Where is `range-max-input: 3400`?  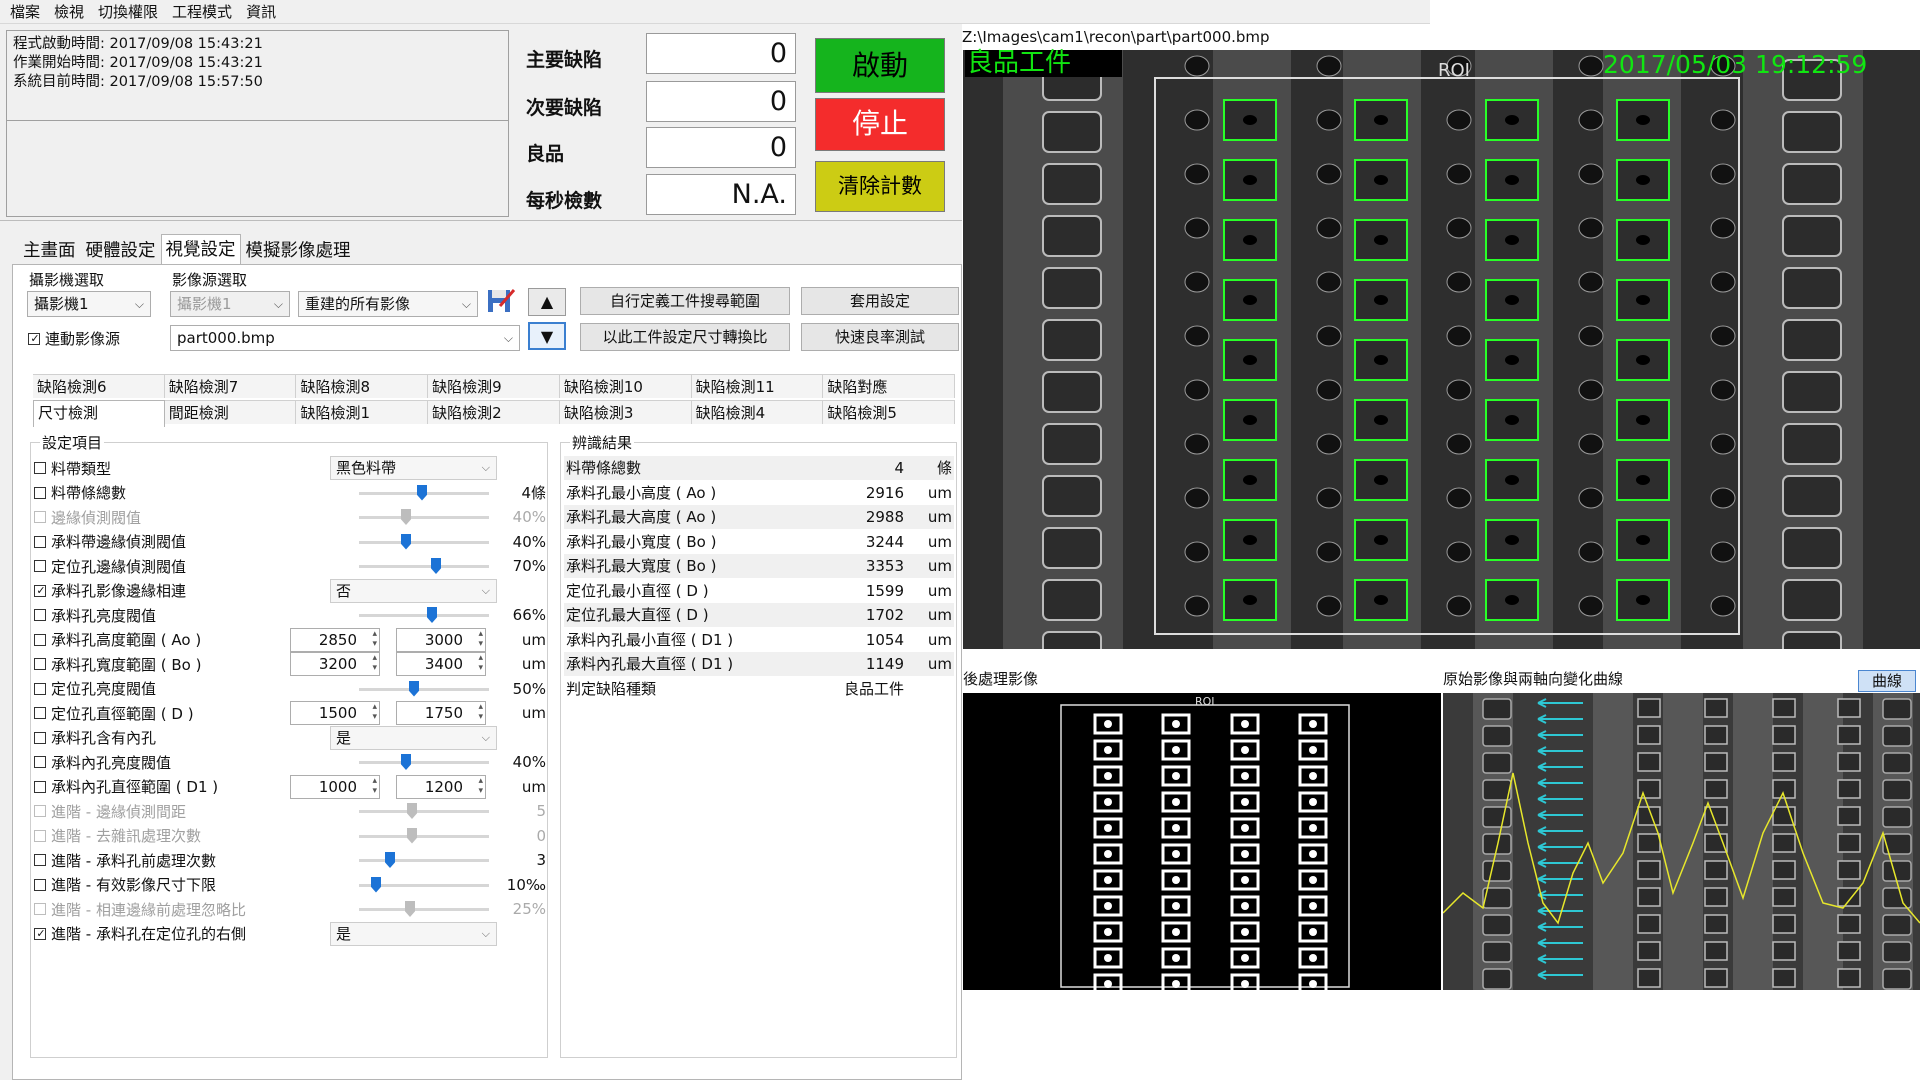 range-max-input: 3400 is located at coordinates (441, 664).